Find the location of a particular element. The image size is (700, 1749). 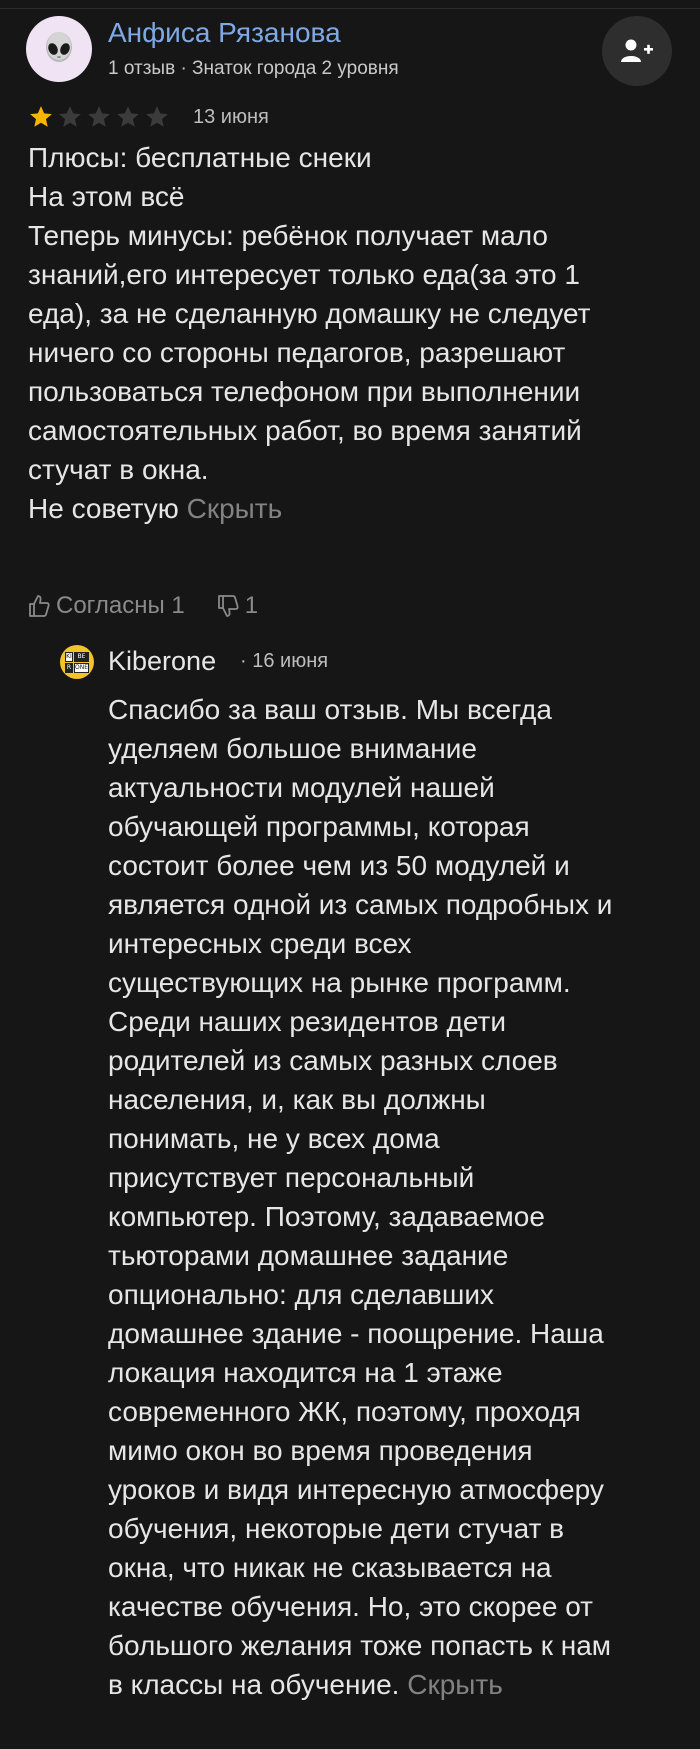

response-line: присутствует персональный is located at coordinates (291, 1177).